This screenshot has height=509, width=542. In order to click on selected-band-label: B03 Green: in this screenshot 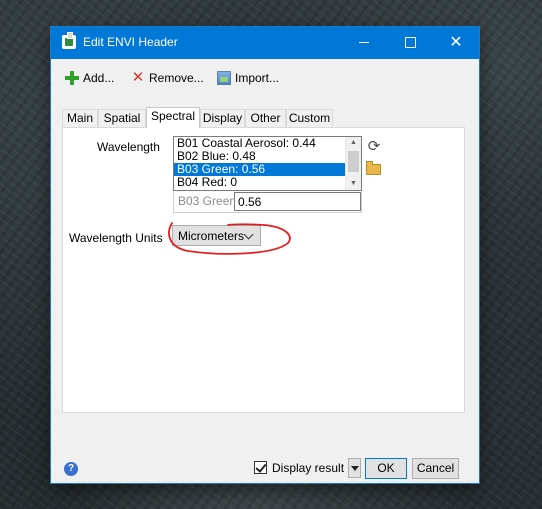, I will do `click(209, 201)`.